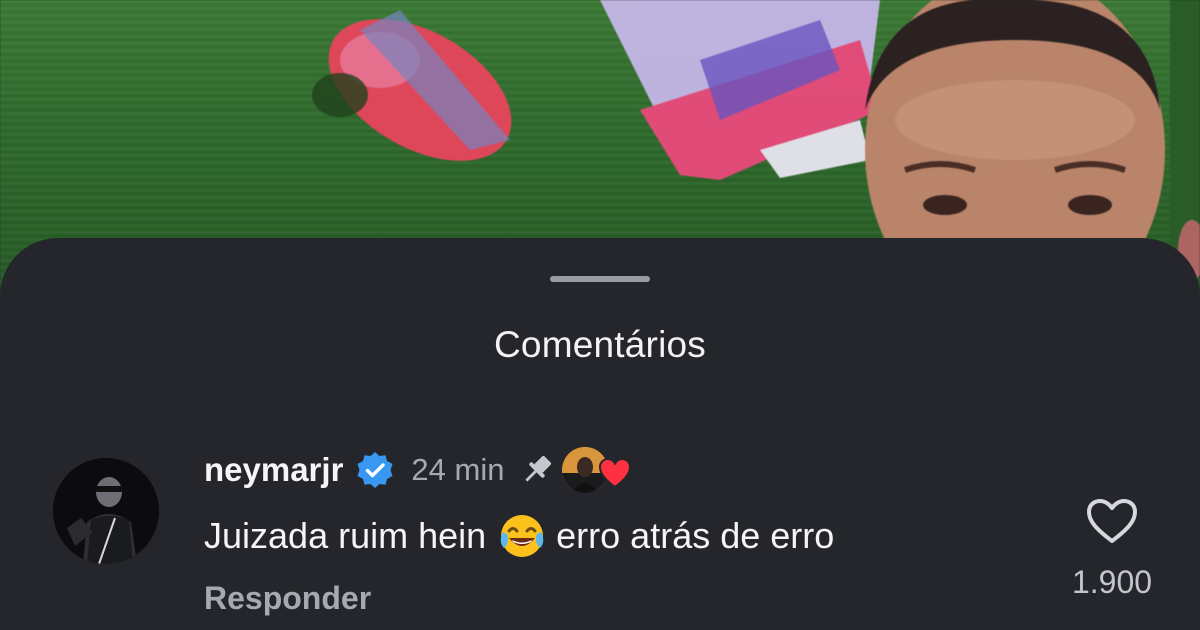  What do you see at coordinates (458, 469) in the screenshot?
I see `comment-timestamp: 24 min` at bounding box center [458, 469].